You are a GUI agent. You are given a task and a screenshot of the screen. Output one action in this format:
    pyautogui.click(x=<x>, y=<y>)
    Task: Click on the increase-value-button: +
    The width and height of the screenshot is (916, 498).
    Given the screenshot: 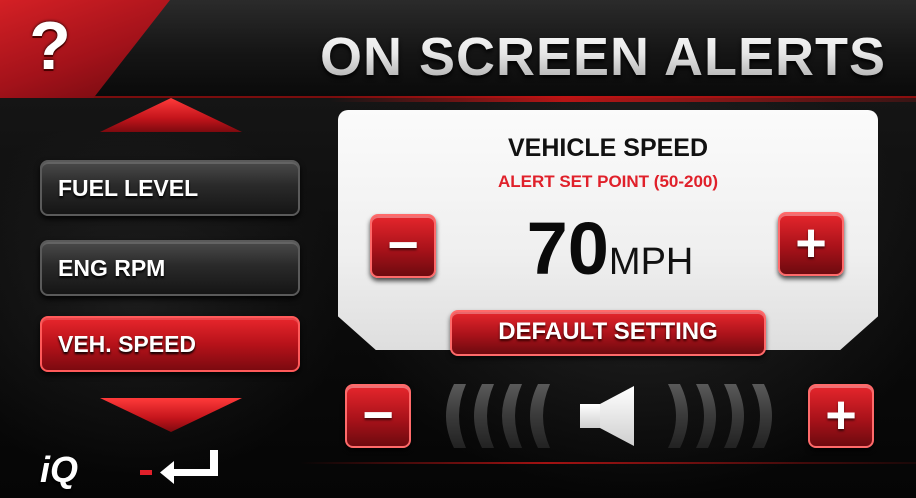 What is the action you would take?
    pyautogui.click(x=811, y=244)
    